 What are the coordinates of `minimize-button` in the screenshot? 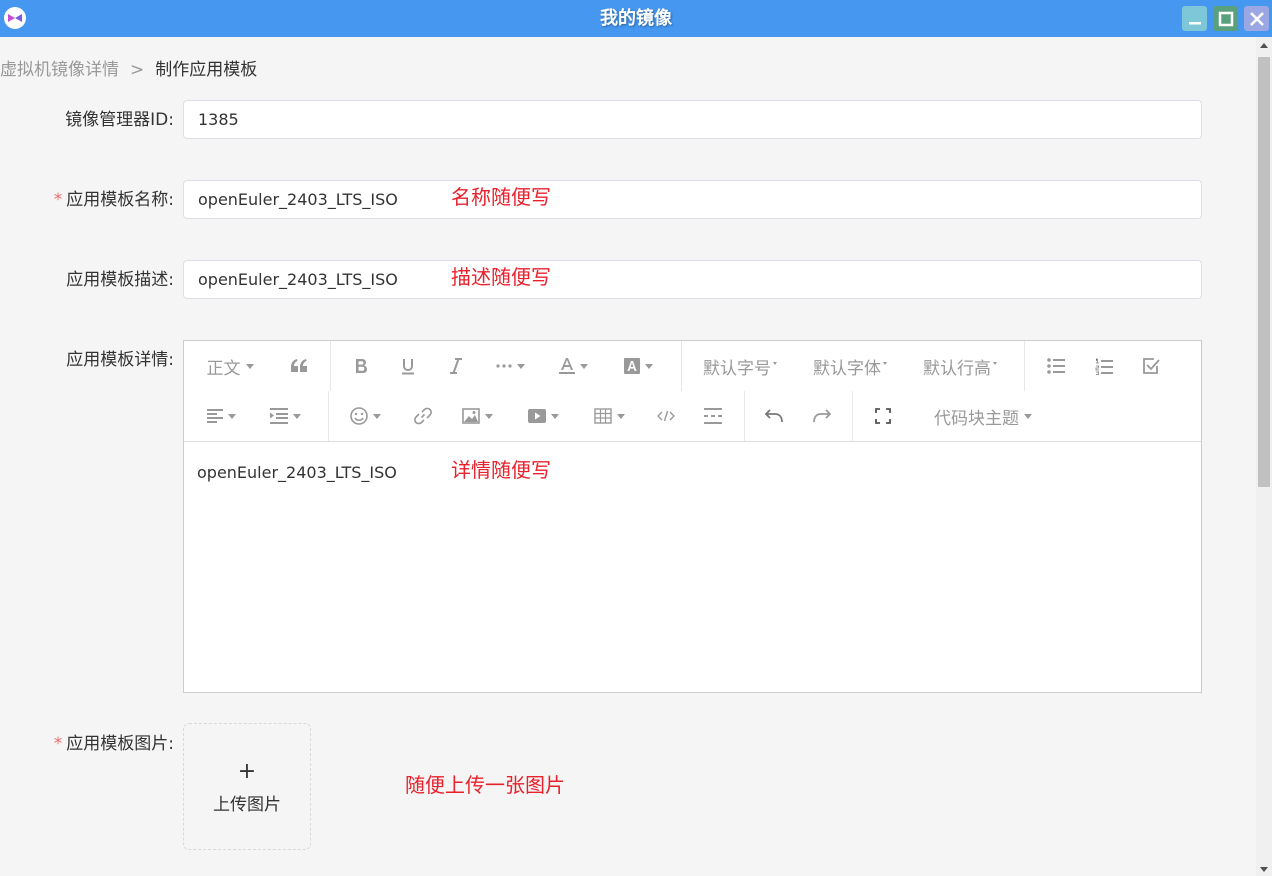 It's located at (1194, 18).